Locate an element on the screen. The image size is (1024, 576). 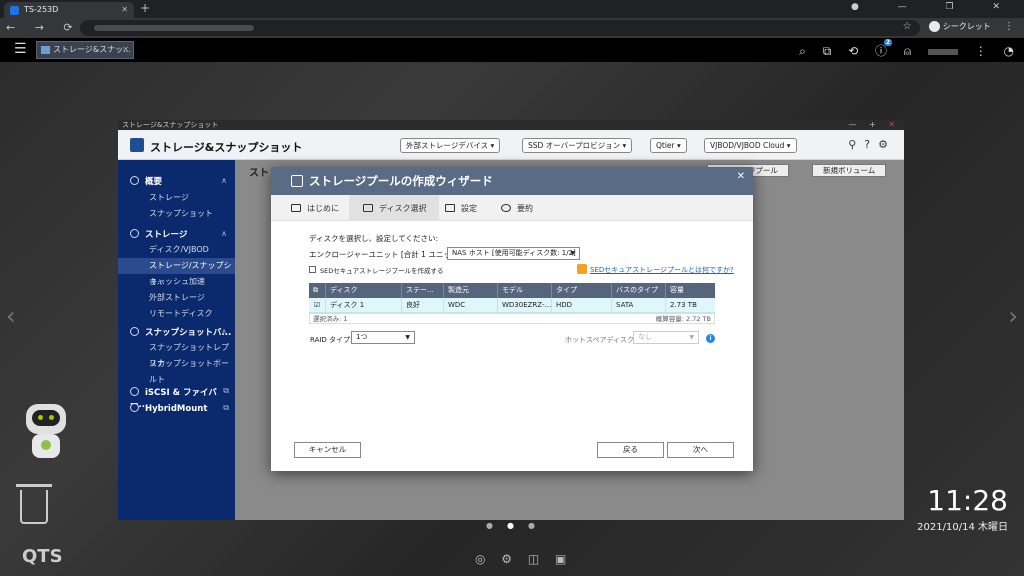
gear-icon: ⚙ is located at coordinates (887, 144).